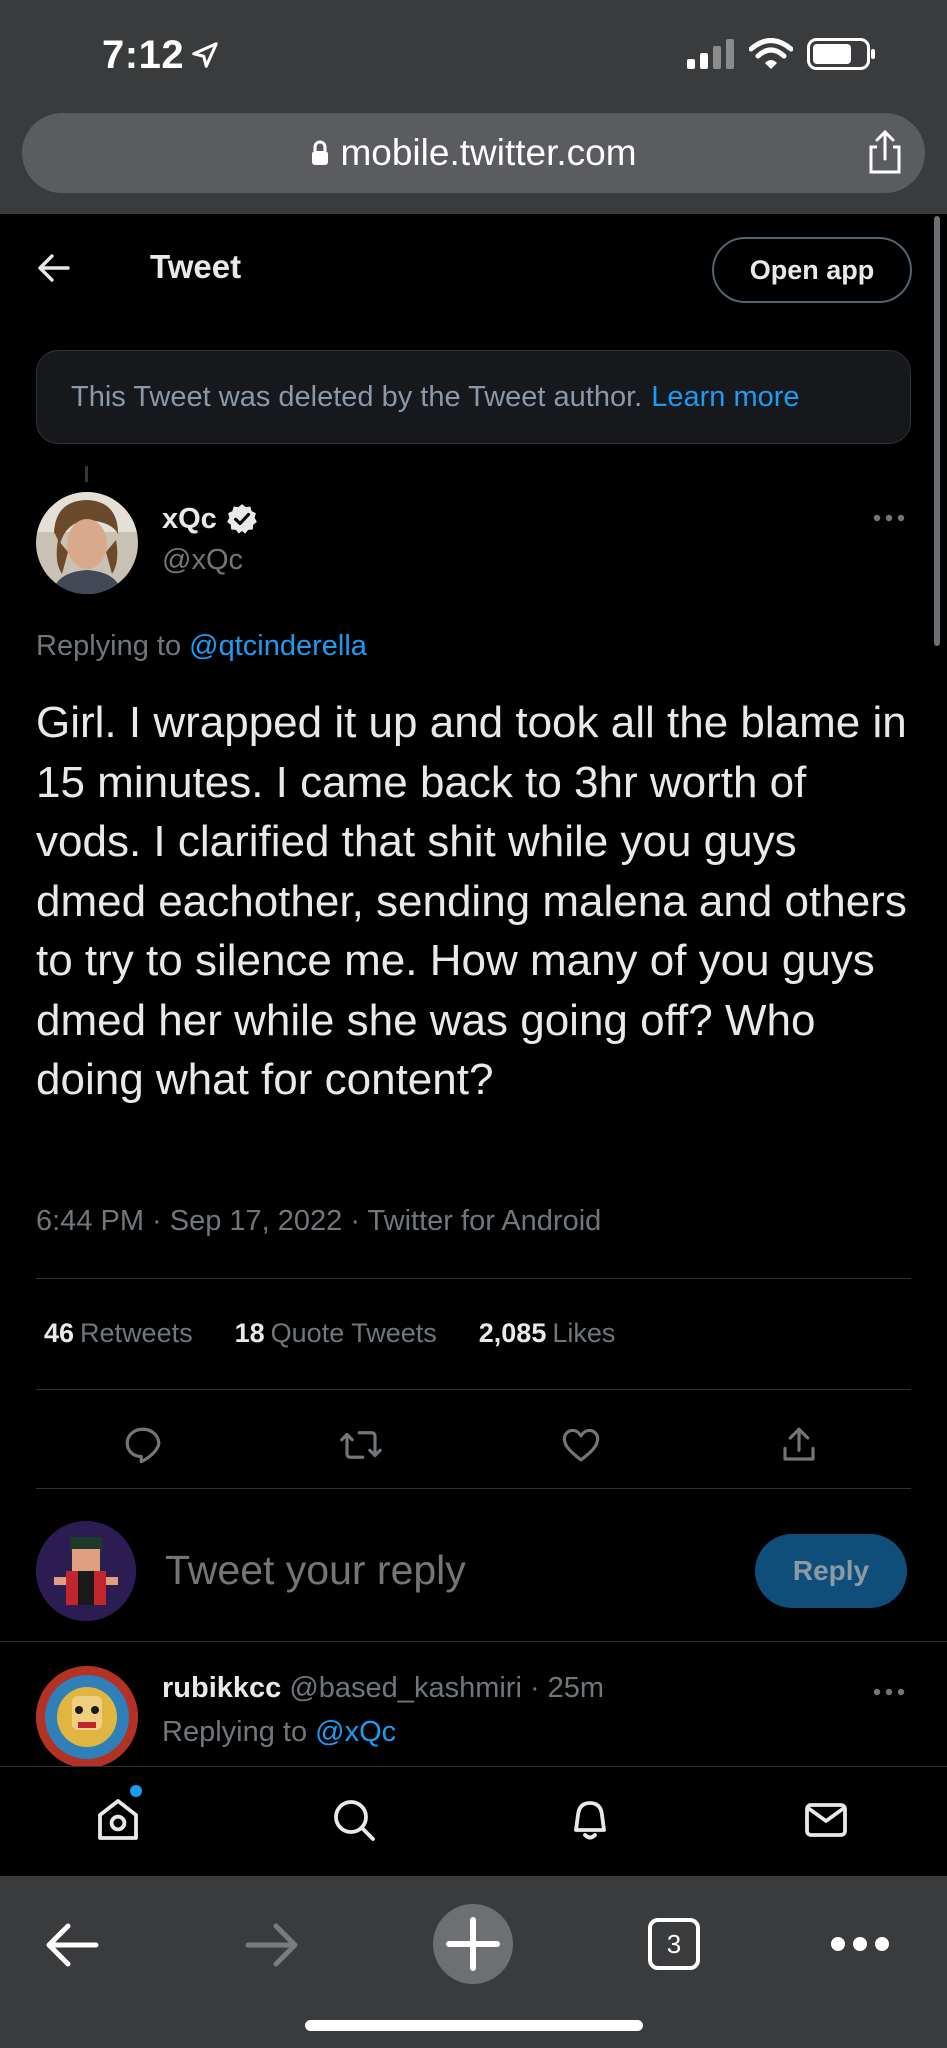 The height and width of the screenshot is (2048, 947). Describe the element at coordinates (885, 152) in the screenshot. I see `share-icon` at that location.